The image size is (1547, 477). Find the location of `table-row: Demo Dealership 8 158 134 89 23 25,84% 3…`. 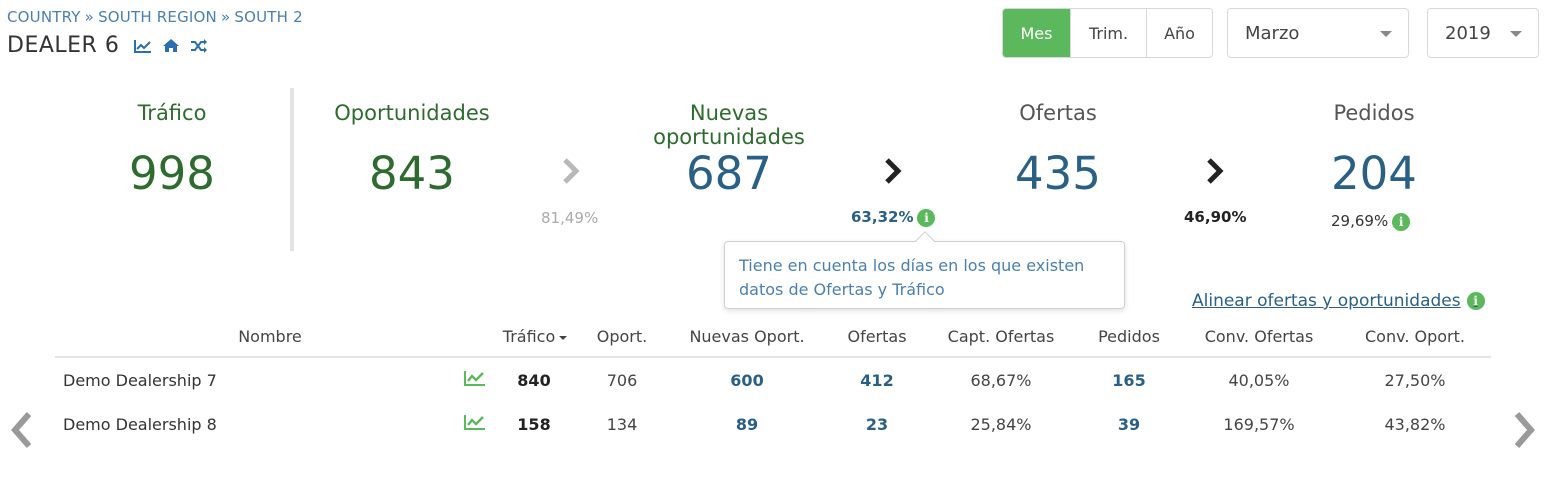

table-row: Demo Dealership 8 158 134 89 23 25,84% 3… is located at coordinates (773, 424).